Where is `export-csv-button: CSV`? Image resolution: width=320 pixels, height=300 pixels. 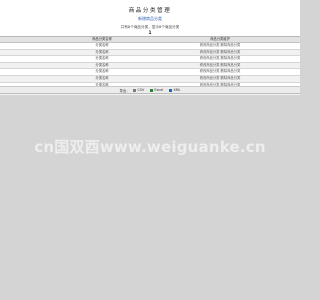 export-csv-button: CSV is located at coordinates (138, 90).